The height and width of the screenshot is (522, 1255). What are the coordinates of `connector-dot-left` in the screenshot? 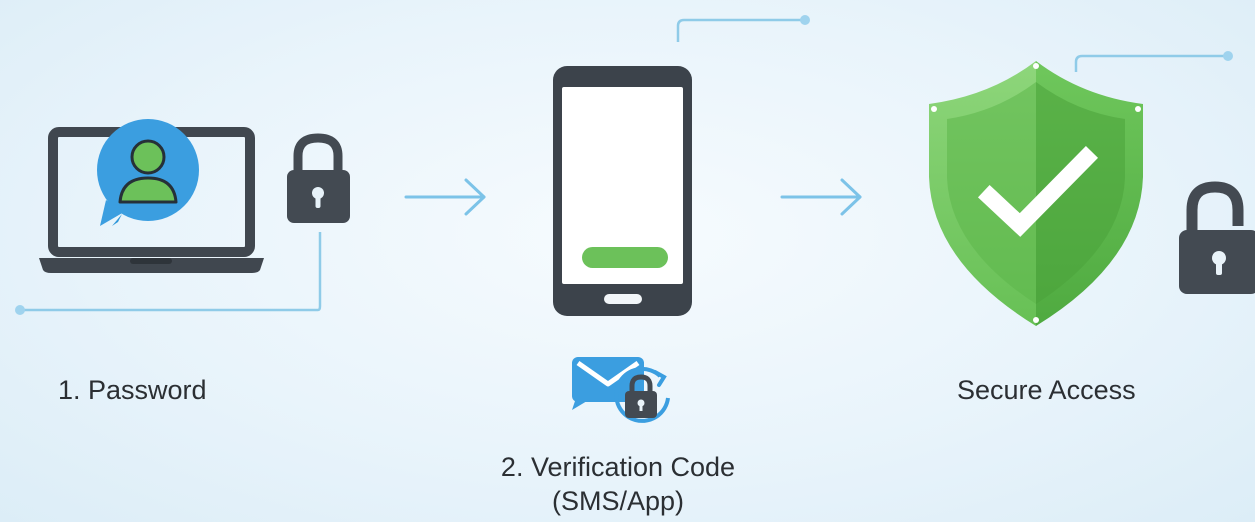 It's located at (20, 310).